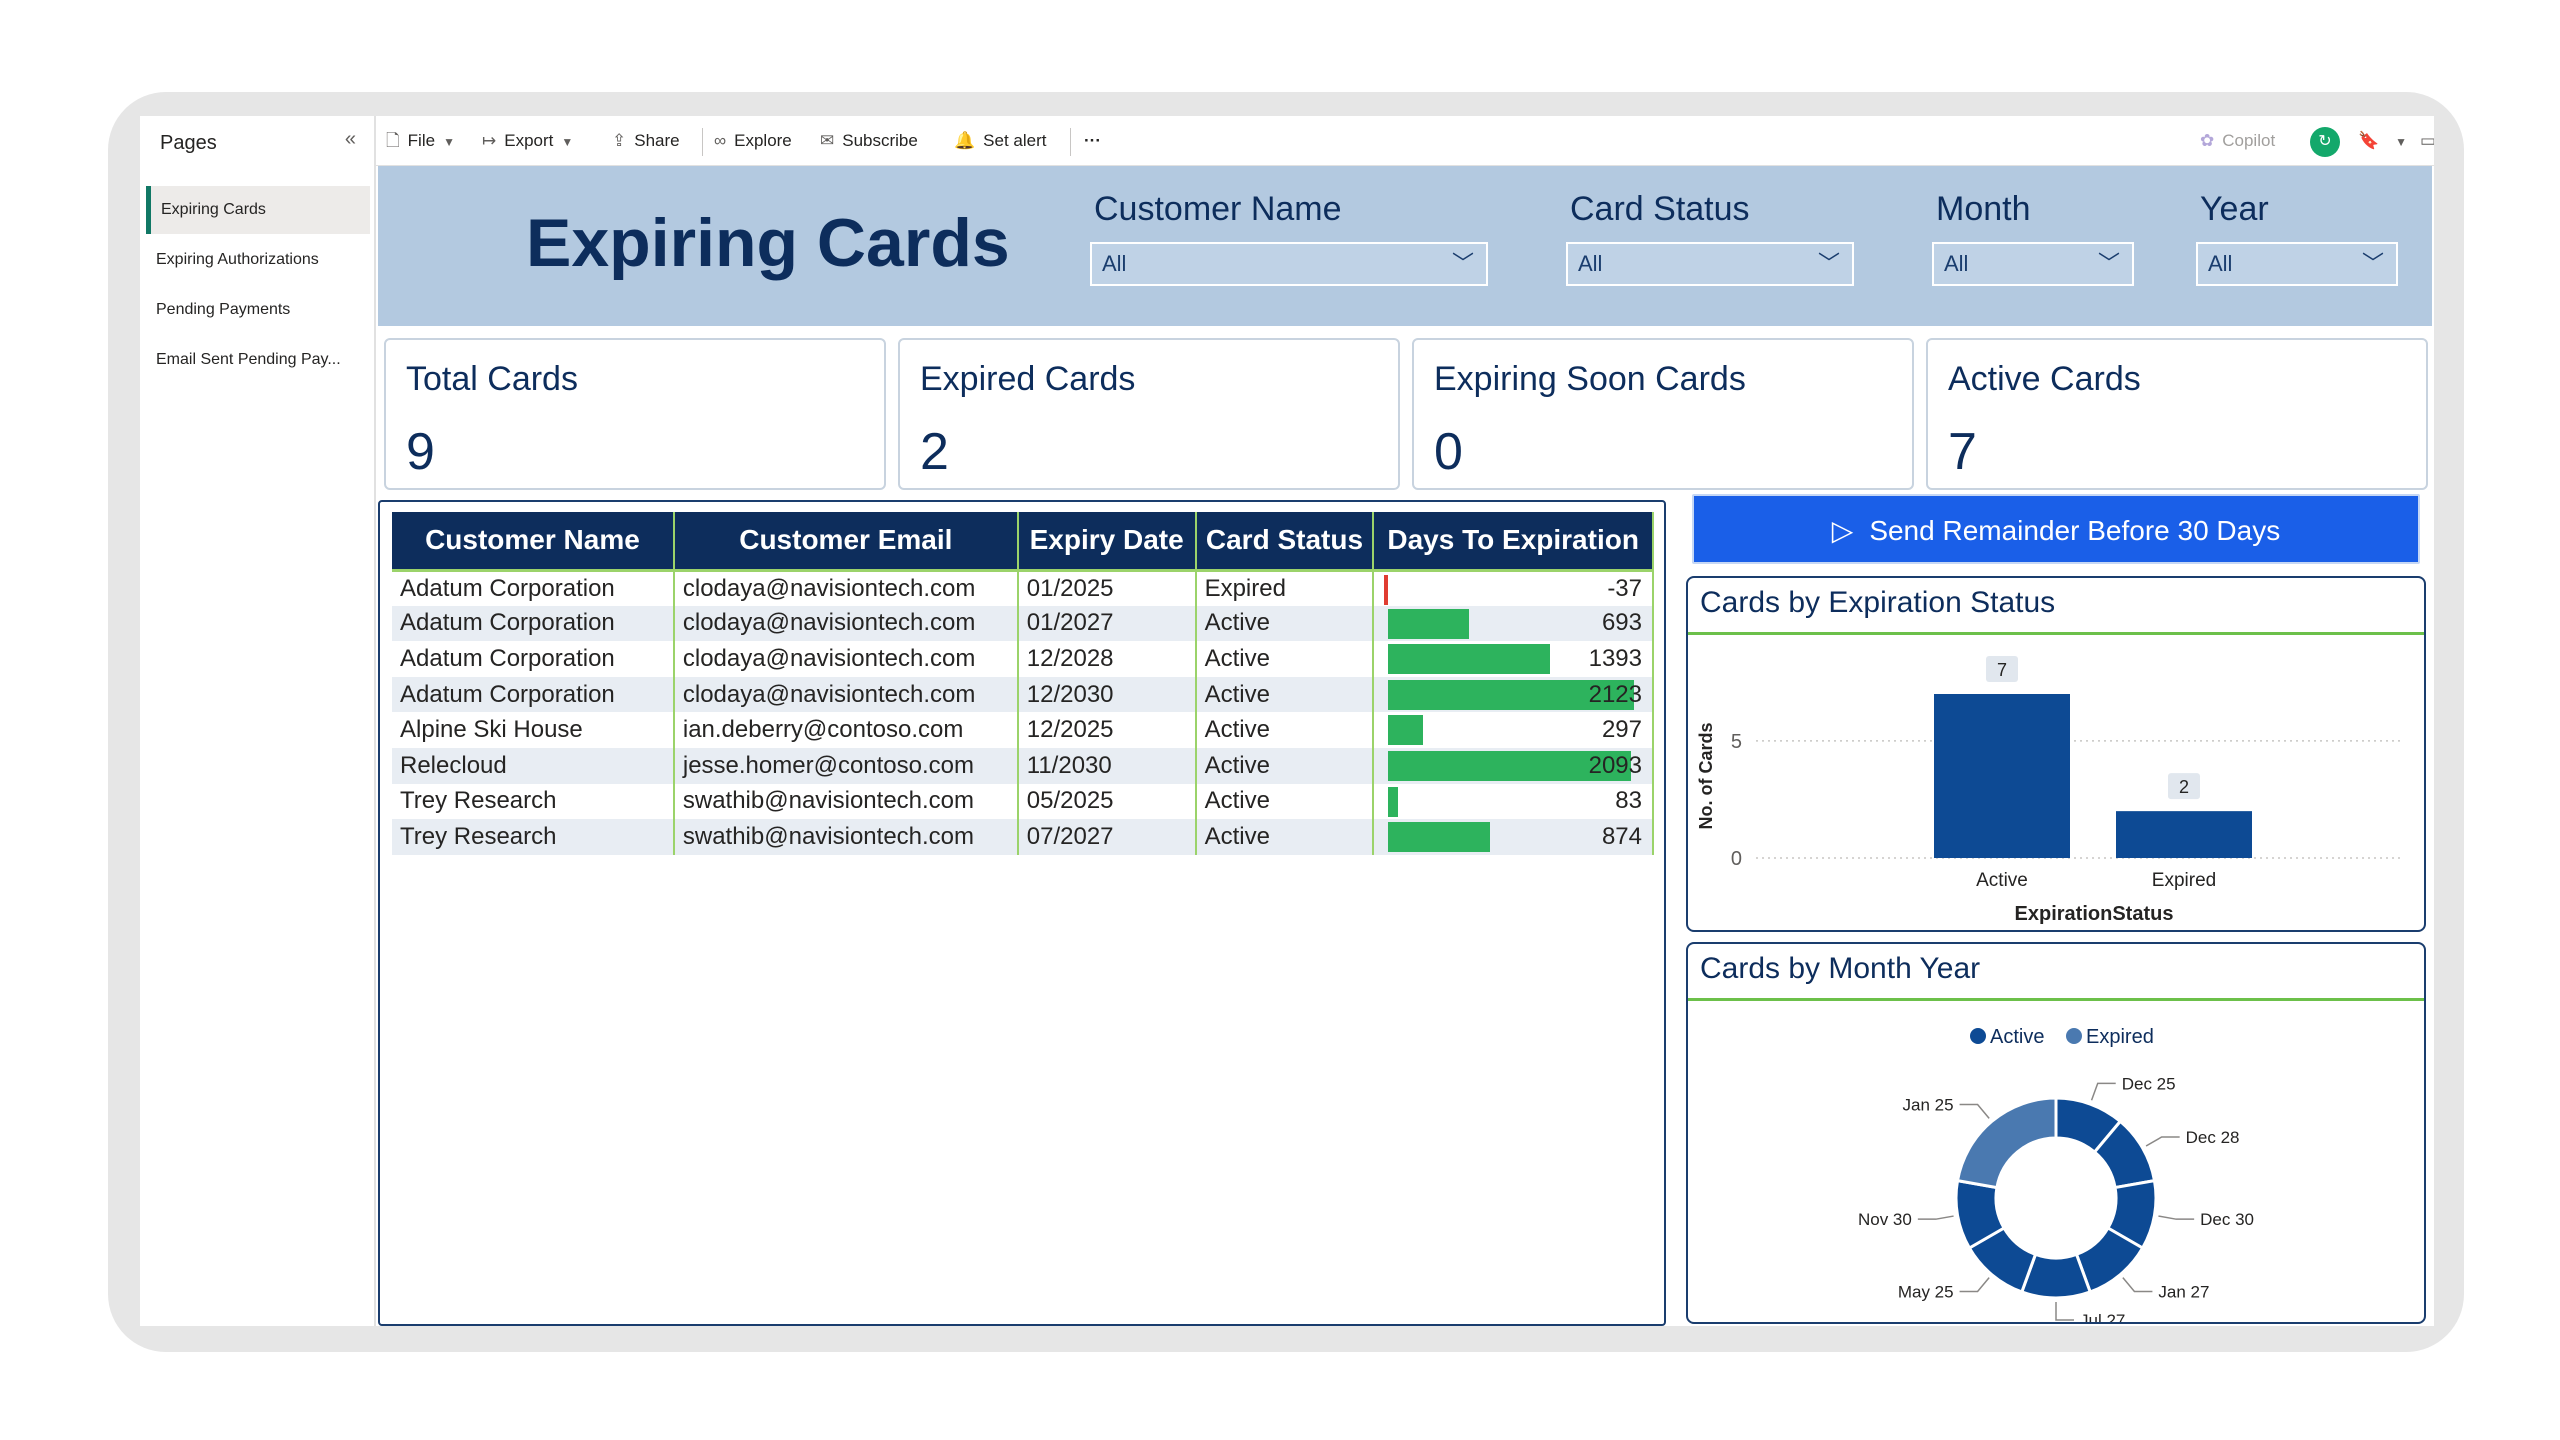  What do you see at coordinates (646, 141) in the screenshot?
I see `share-button: ⇪ Share` at bounding box center [646, 141].